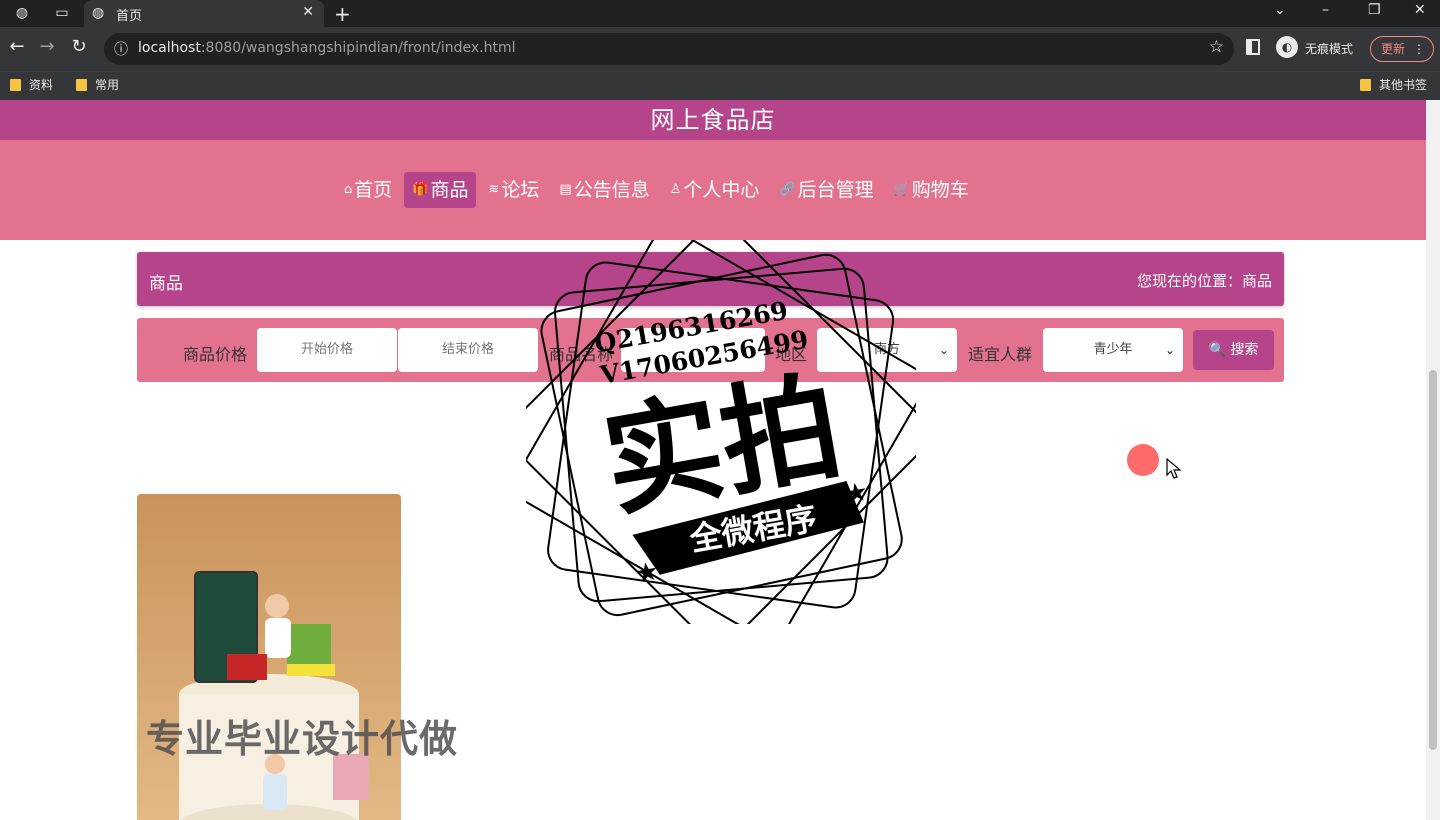  I want to click on breadcrumb-location: 您现在的位置：商品, so click(1204, 281).